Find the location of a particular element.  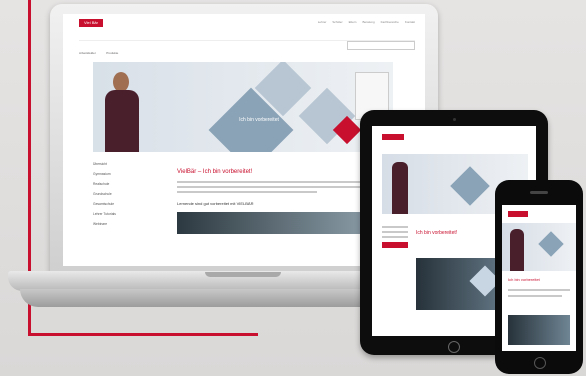

hero-banner: Ich bin vorbereitet is located at coordinates (243, 107).